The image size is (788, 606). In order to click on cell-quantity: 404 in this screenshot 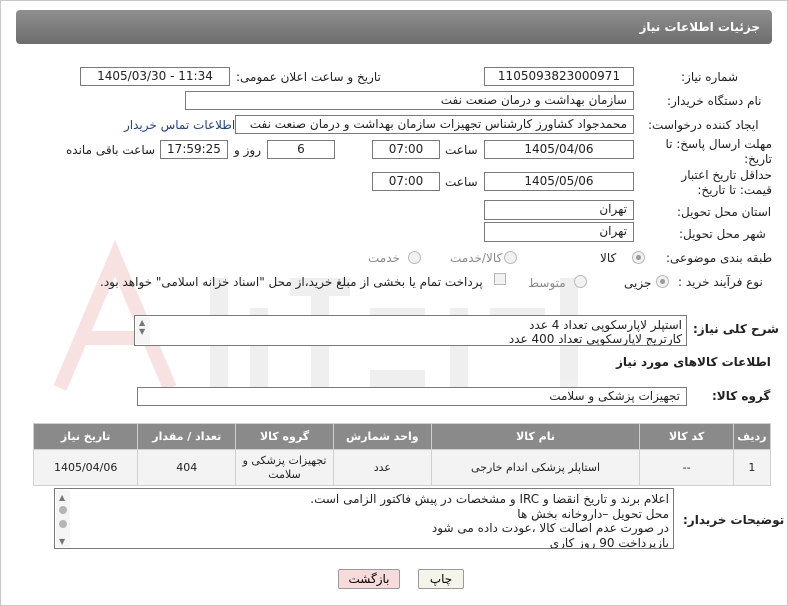, I will do `click(187, 467)`.